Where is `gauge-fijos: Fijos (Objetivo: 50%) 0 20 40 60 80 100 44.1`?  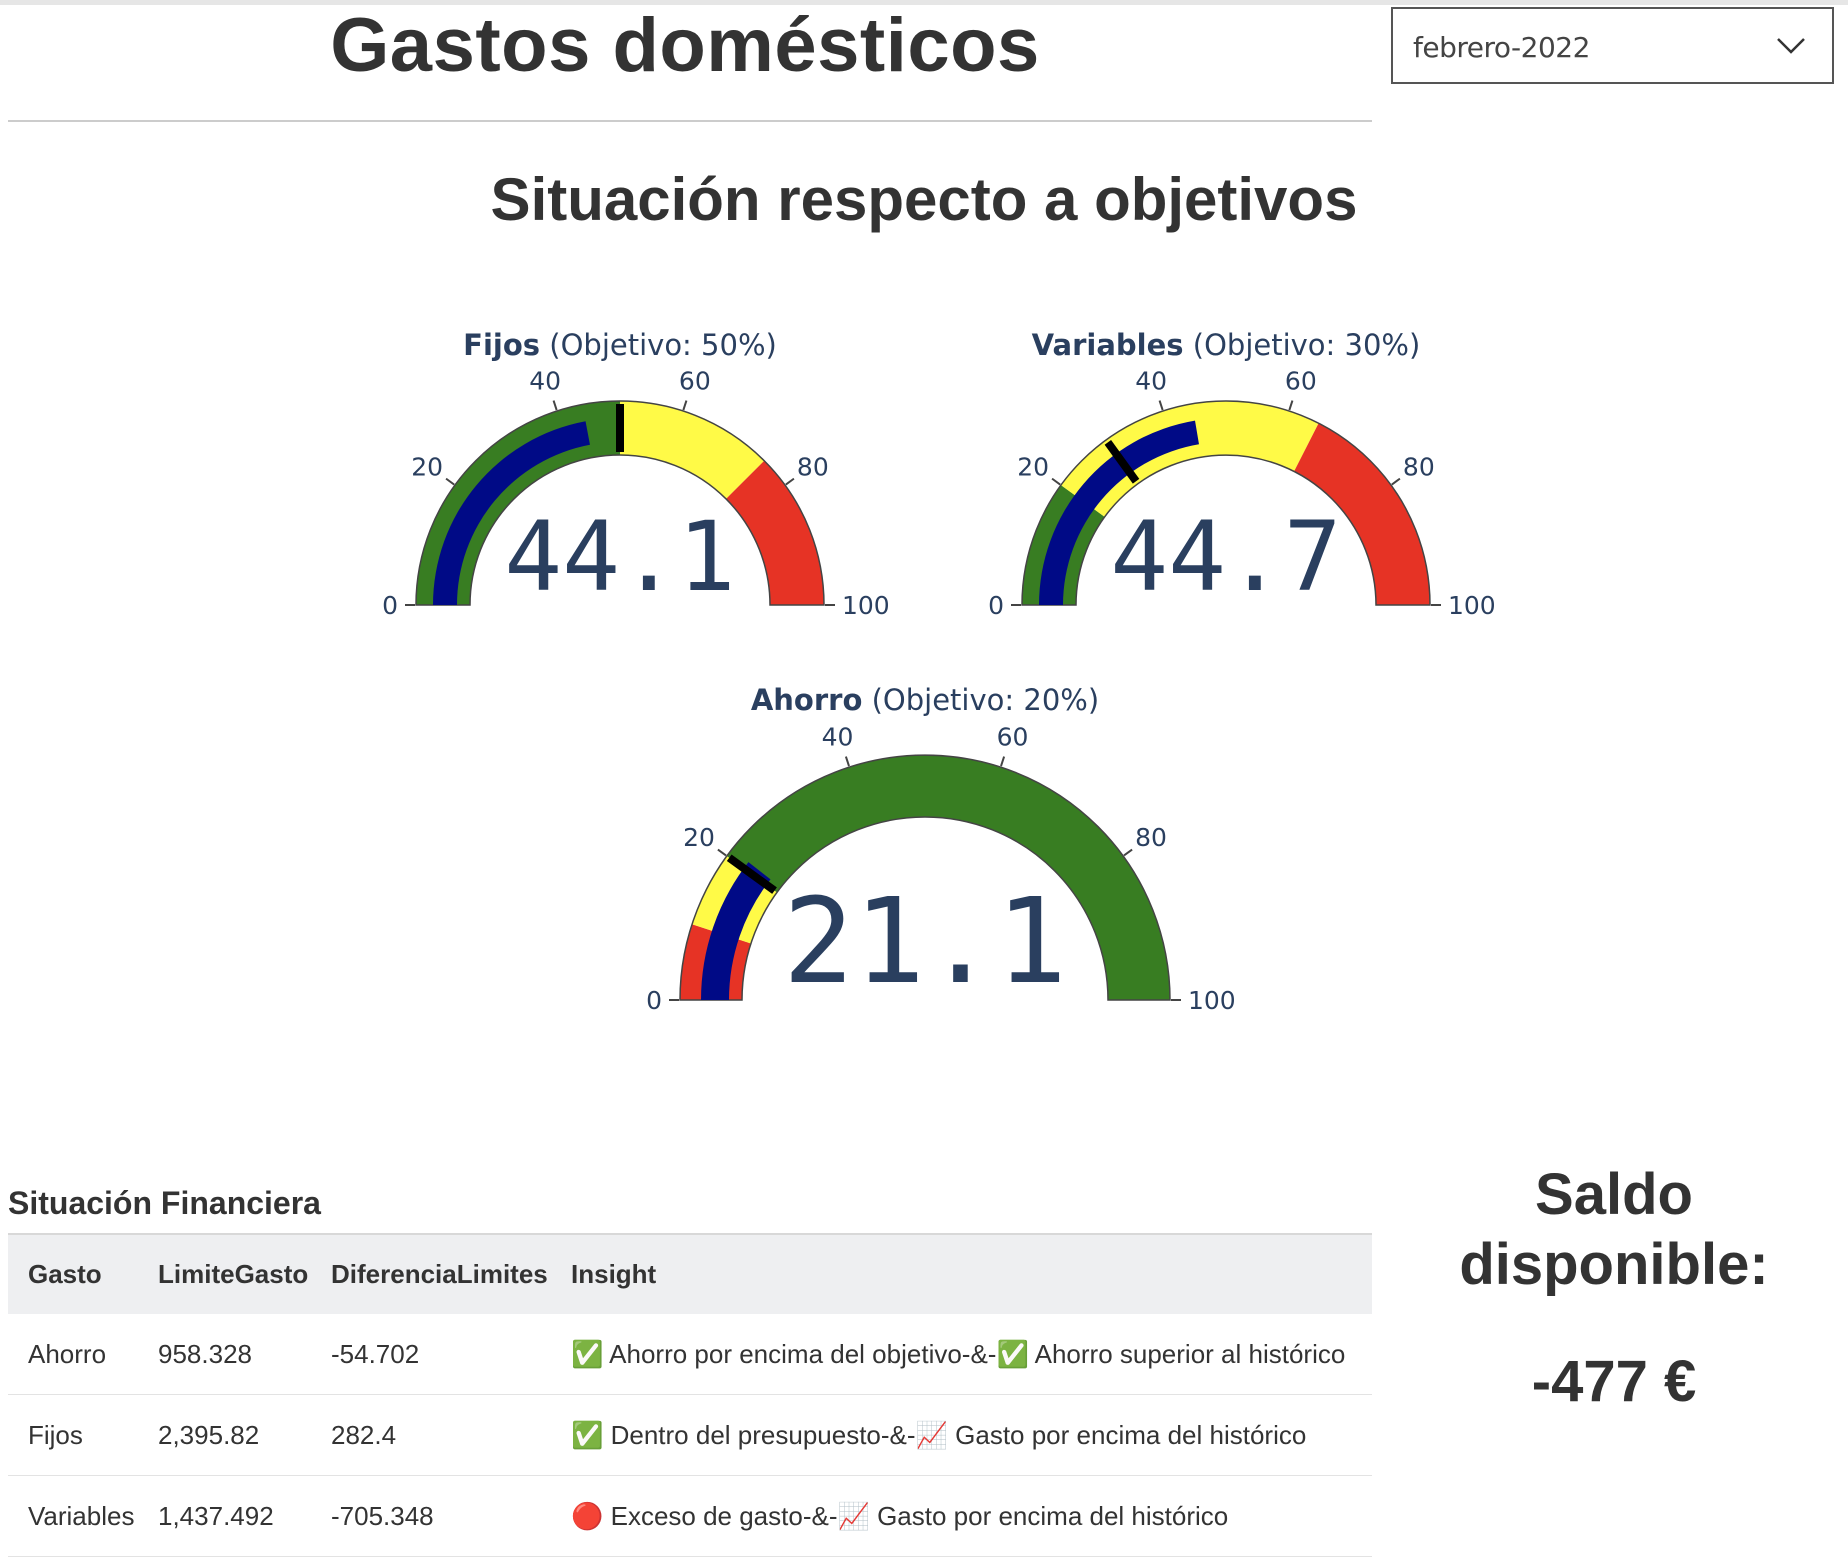
gauge-fijos: Fijos (Objetivo: 50%) 0 20 40 60 80 100 44.1 is located at coordinates (636, 474).